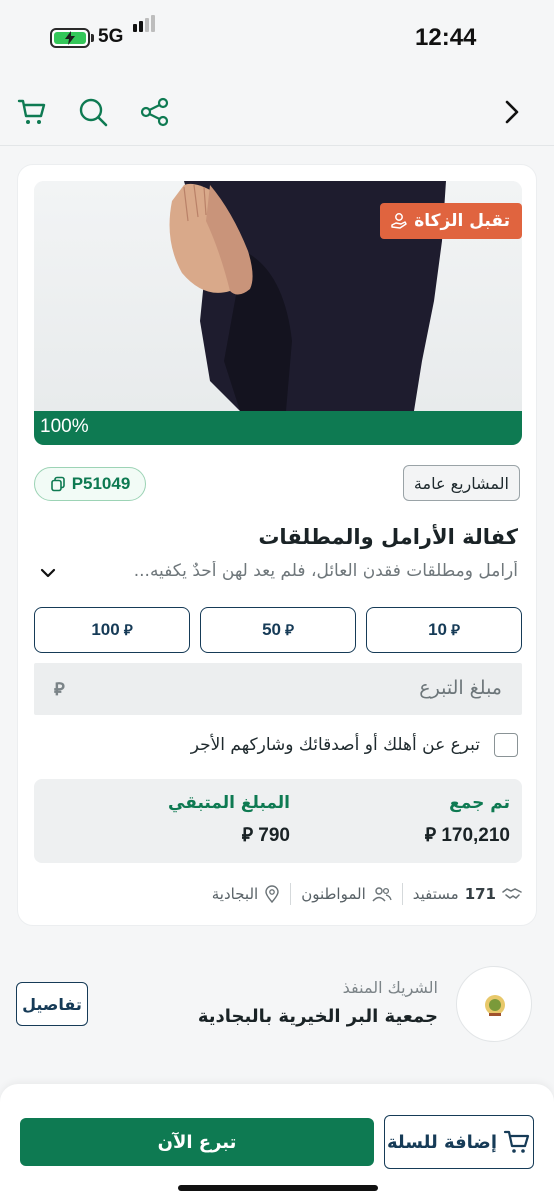 This screenshot has width=554, height=1200. Describe the element at coordinates (52, 1004) in the screenshot. I see `partner-details-button: تفاصيل` at that location.